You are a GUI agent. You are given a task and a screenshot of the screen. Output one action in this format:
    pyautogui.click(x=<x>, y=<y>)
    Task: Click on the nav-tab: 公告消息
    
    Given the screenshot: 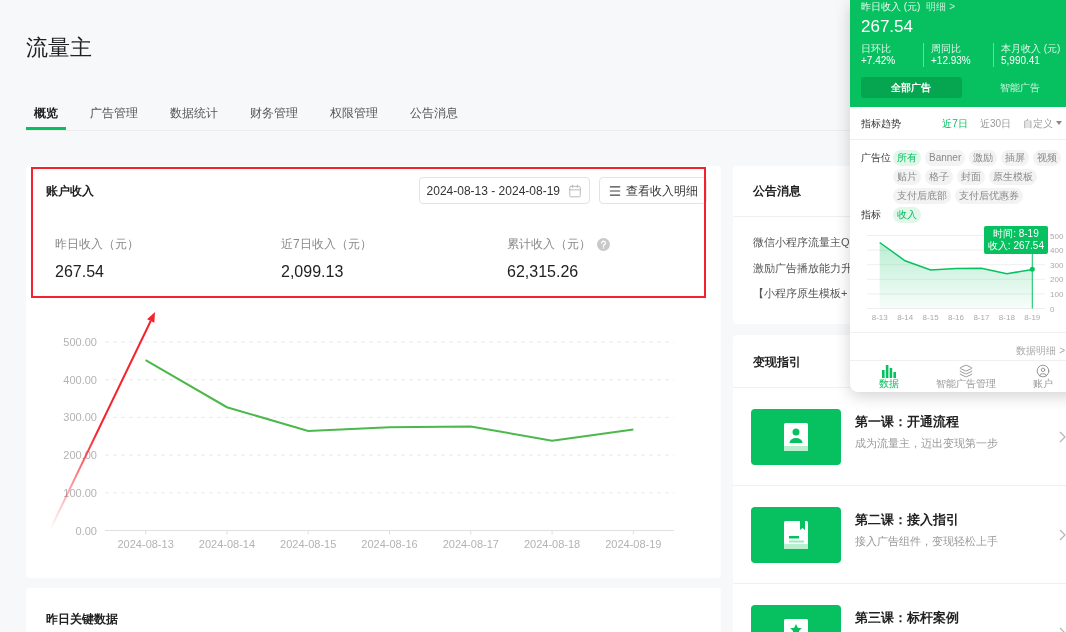 What is the action you would take?
    pyautogui.click(x=434, y=114)
    